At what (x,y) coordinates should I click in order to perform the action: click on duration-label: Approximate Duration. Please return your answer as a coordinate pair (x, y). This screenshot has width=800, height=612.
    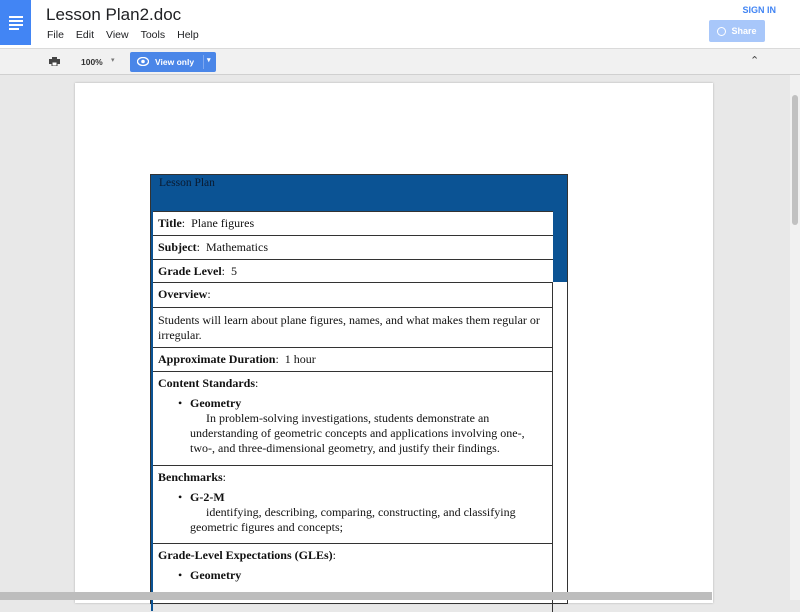
    Looking at the image, I should click on (217, 359).